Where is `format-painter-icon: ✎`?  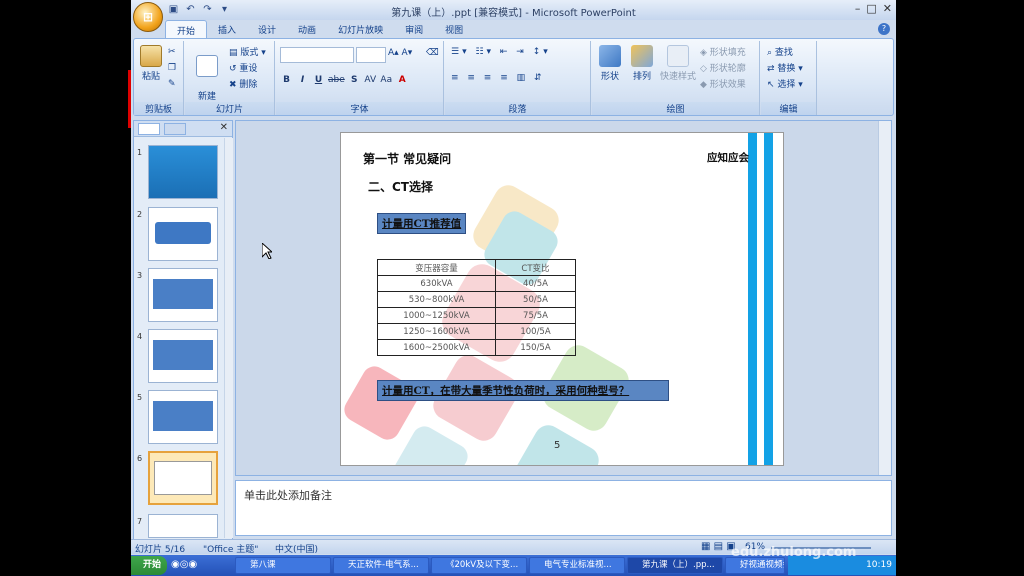 format-painter-icon: ✎ is located at coordinates (172, 84).